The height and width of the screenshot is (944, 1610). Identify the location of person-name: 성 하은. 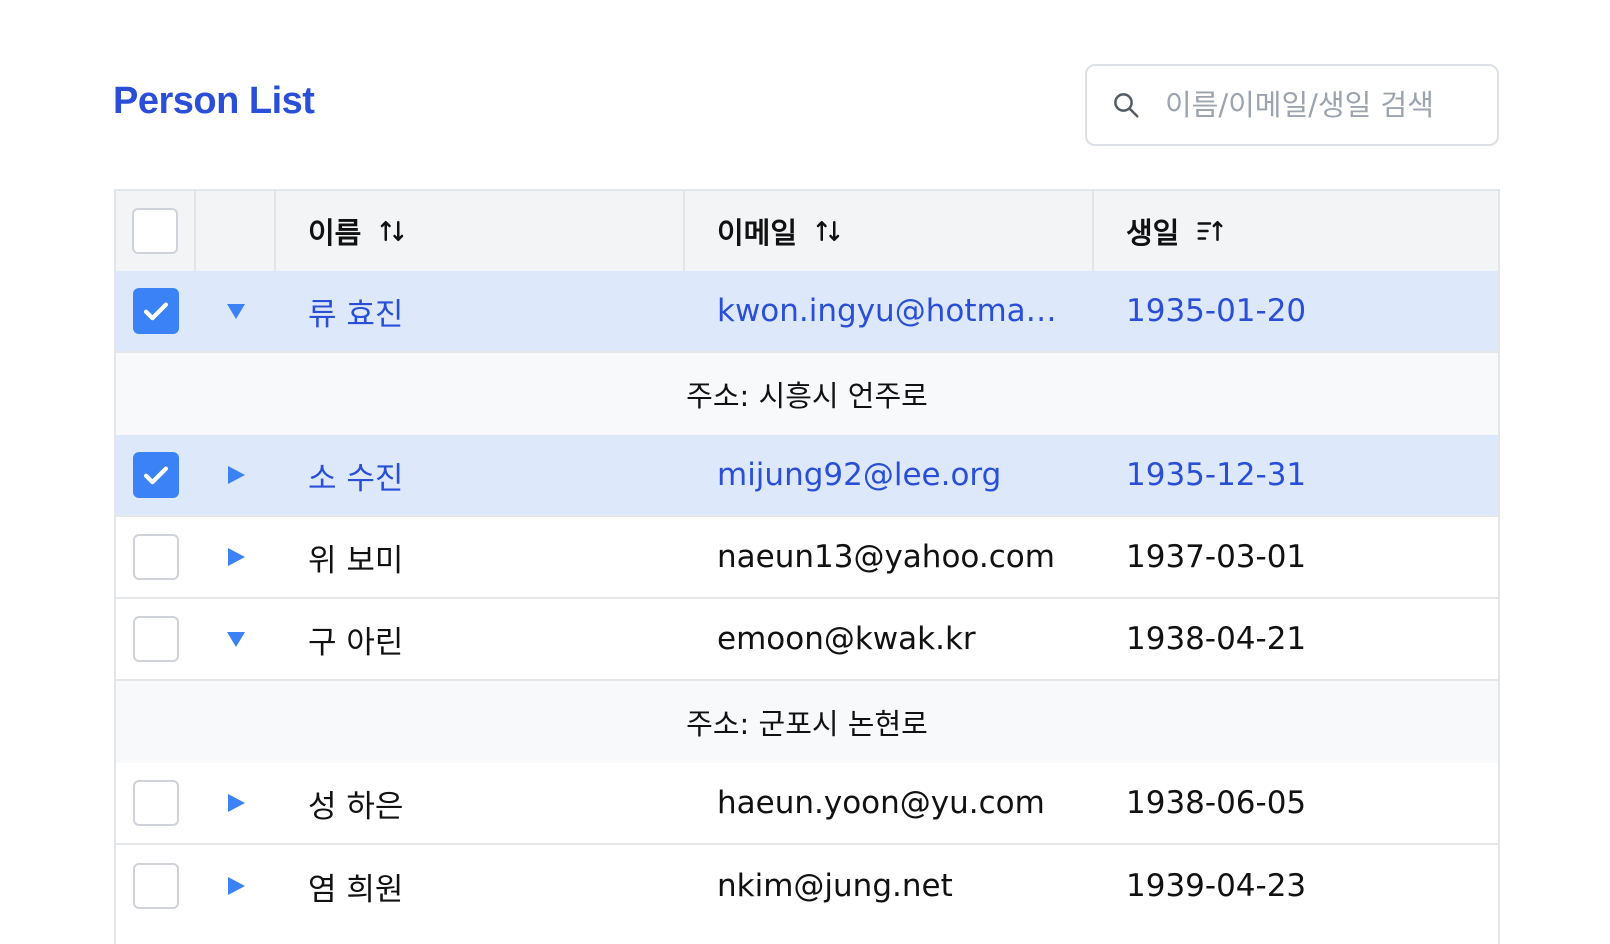
(356, 806).